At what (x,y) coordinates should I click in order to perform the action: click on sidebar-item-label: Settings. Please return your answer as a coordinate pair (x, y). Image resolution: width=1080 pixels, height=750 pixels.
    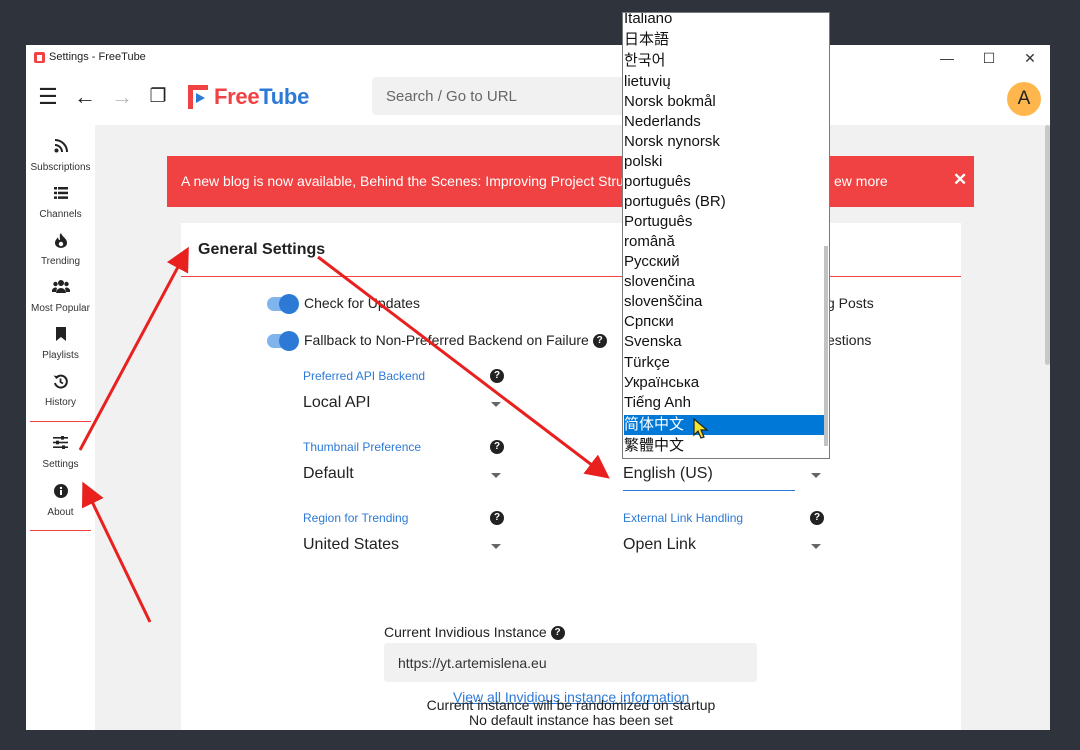
    Looking at the image, I should click on (60, 464).